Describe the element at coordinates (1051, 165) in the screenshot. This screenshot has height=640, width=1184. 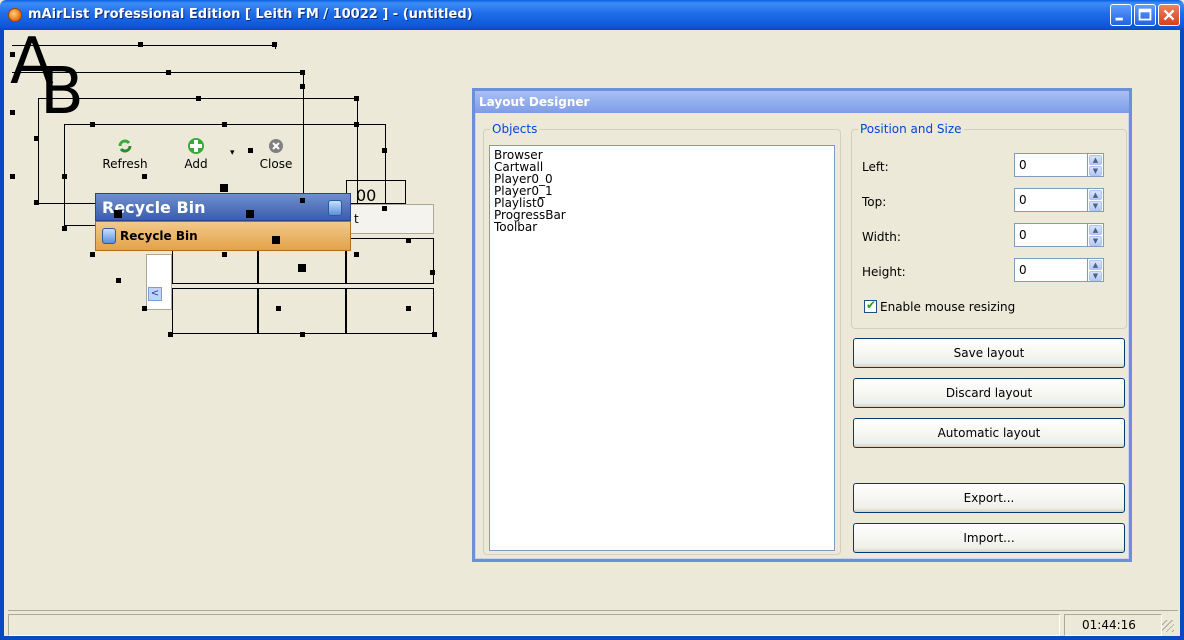
I see `left-input: 0` at that location.